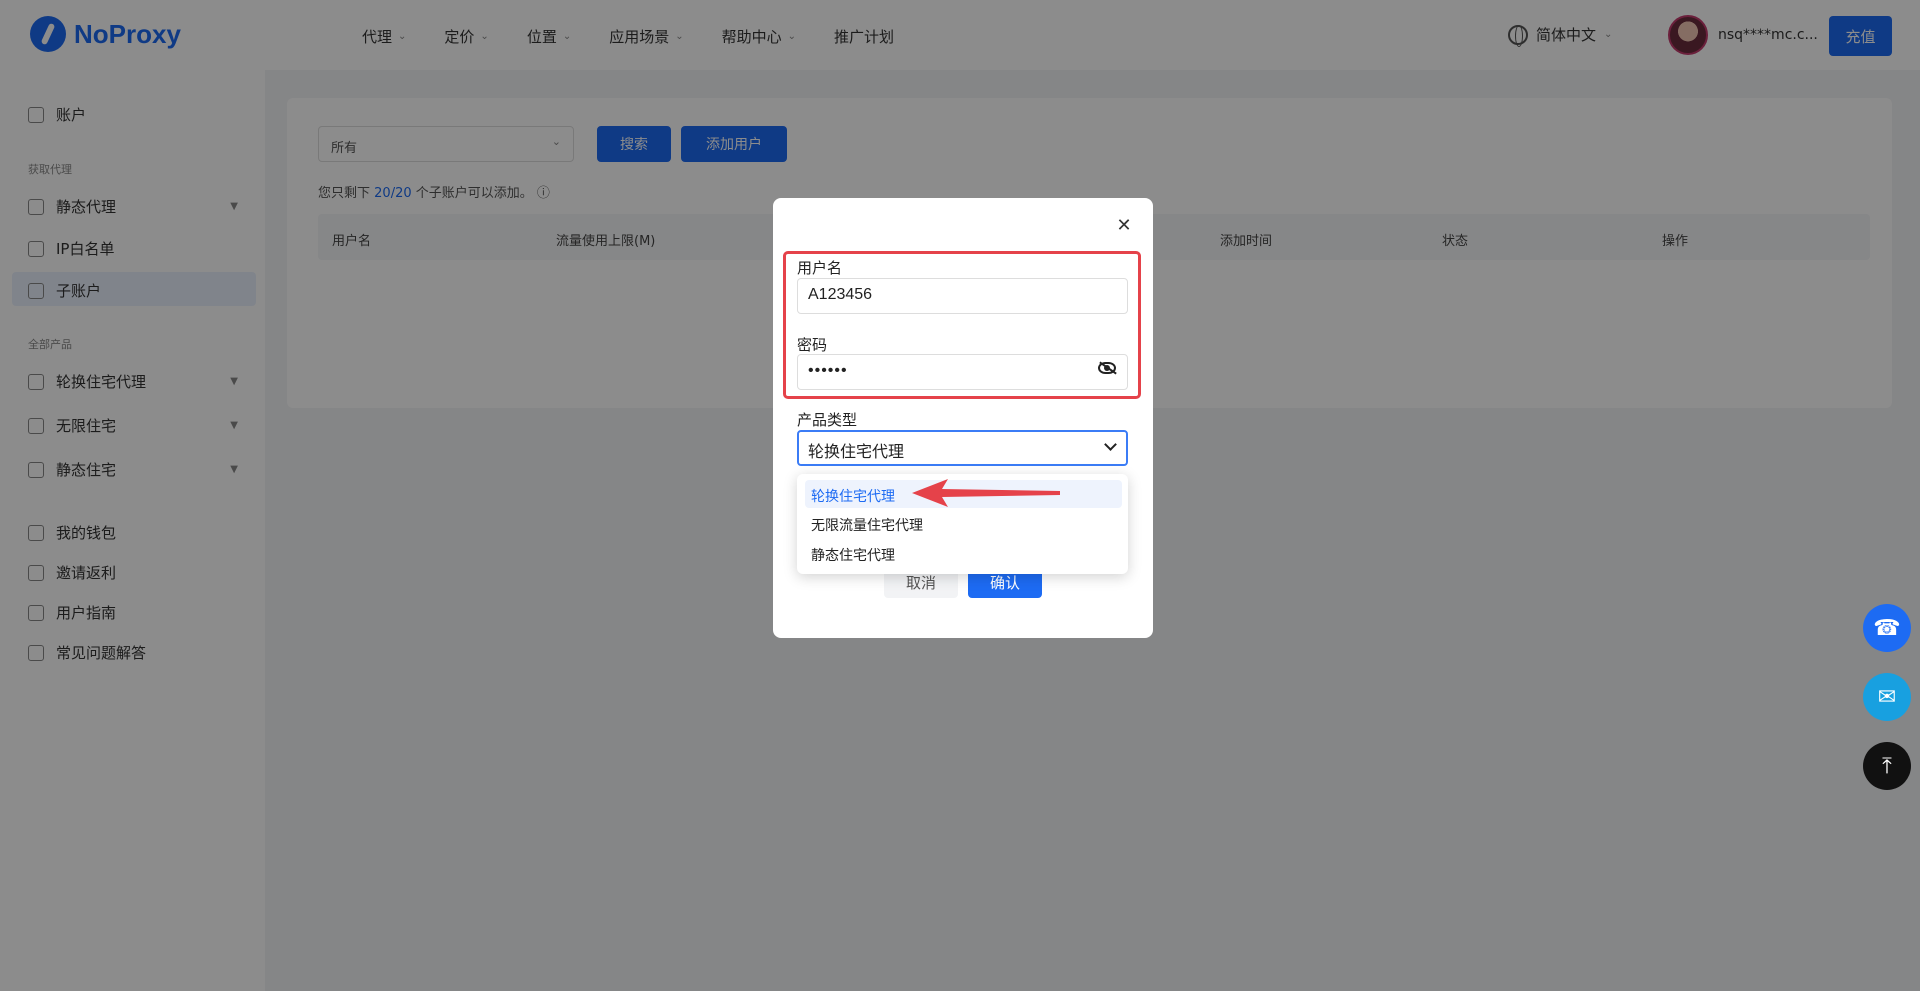 The width and height of the screenshot is (1920, 991). What do you see at coordinates (962, 296) in the screenshot?
I see `username-field: A123456` at bounding box center [962, 296].